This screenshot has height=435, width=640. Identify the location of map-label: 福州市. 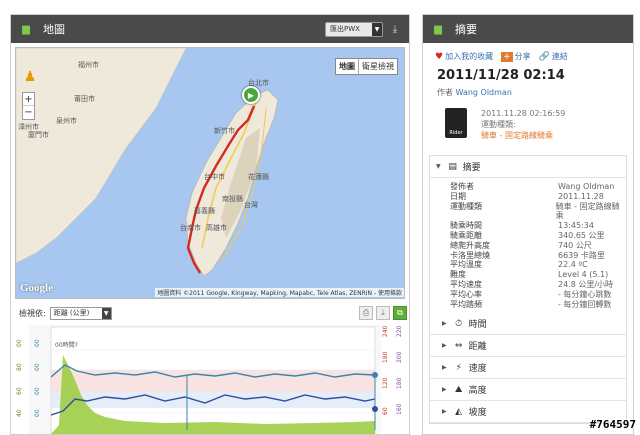
(88, 65).